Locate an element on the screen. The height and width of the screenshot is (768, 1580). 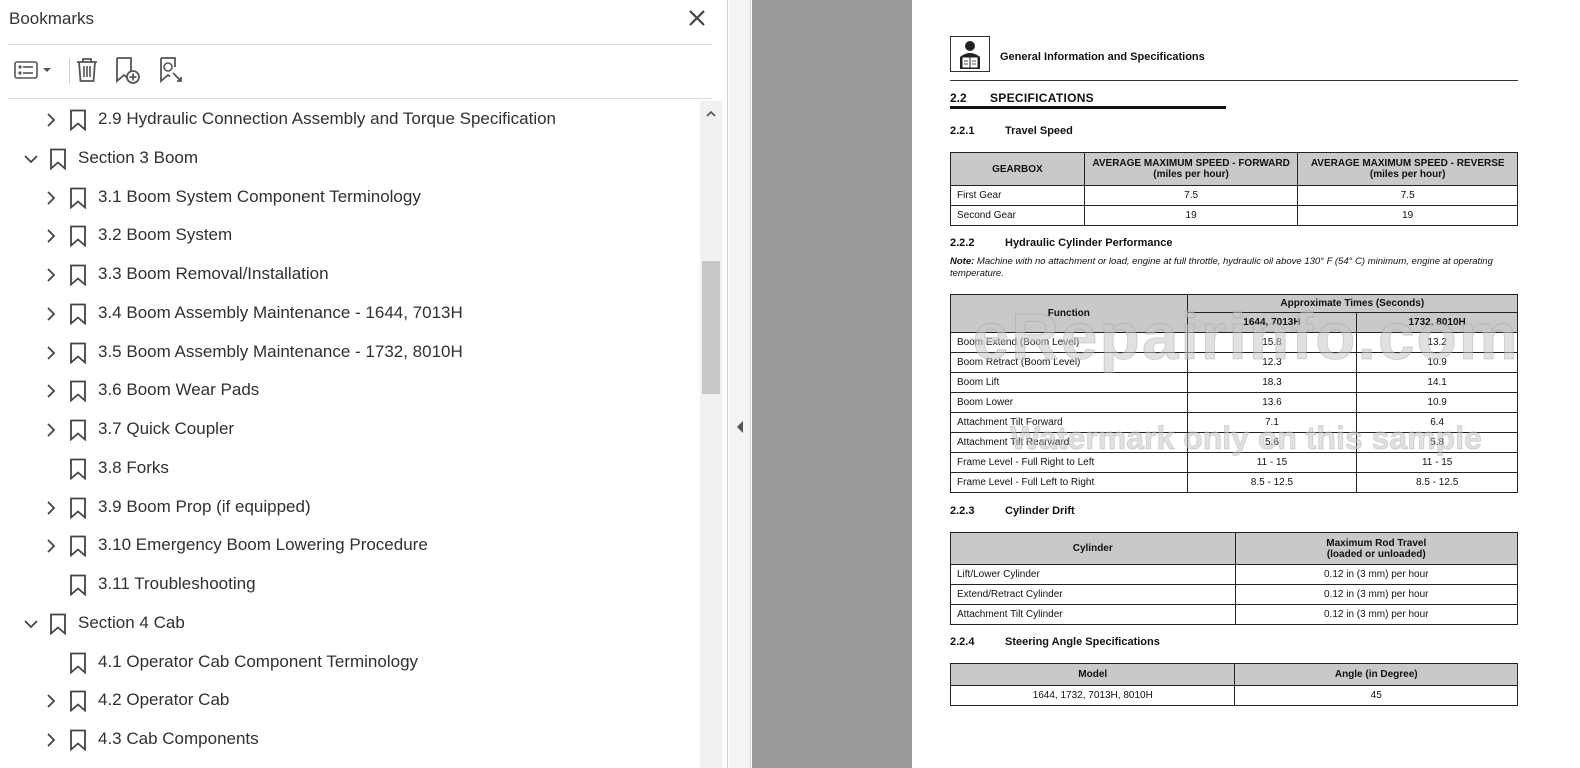
table-cell: Boom Lift is located at coordinates (1069, 382).